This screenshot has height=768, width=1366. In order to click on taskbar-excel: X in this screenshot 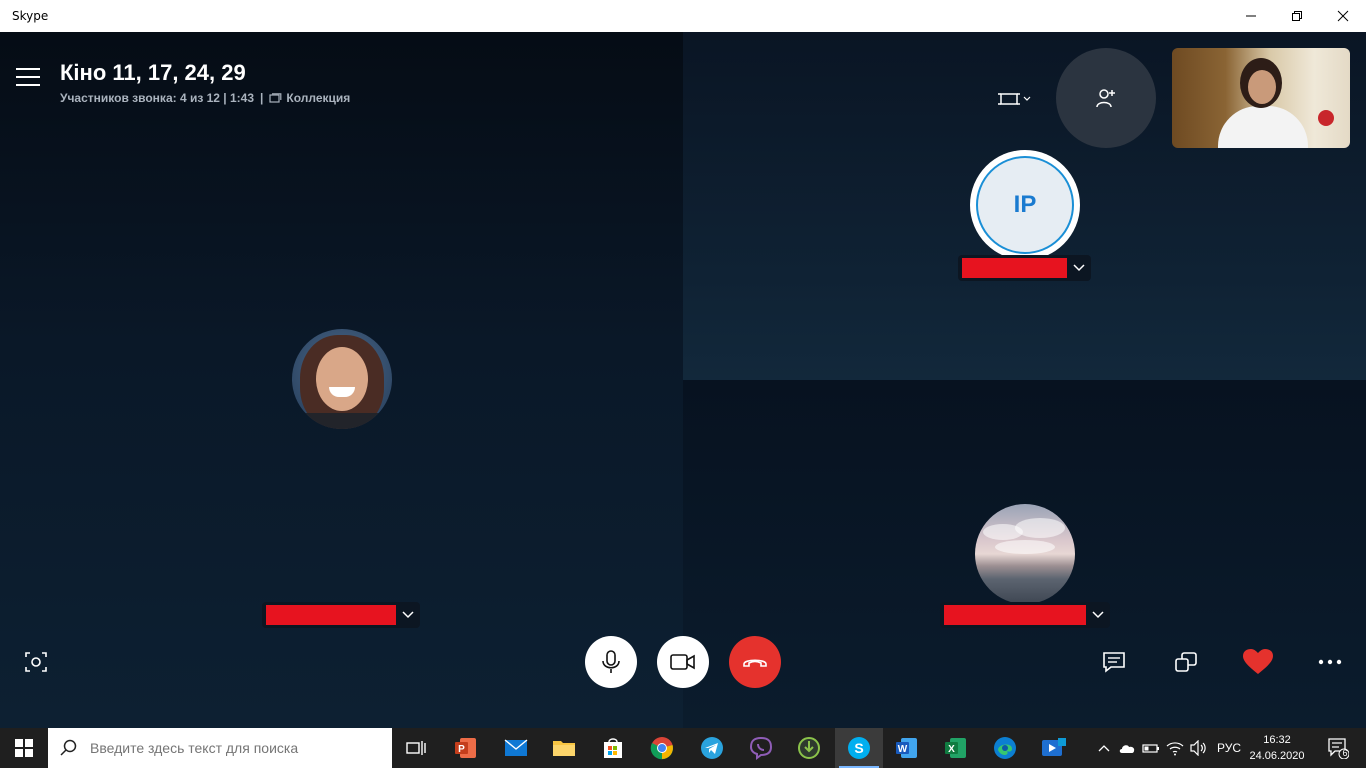, I will do `click(956, 748)`.